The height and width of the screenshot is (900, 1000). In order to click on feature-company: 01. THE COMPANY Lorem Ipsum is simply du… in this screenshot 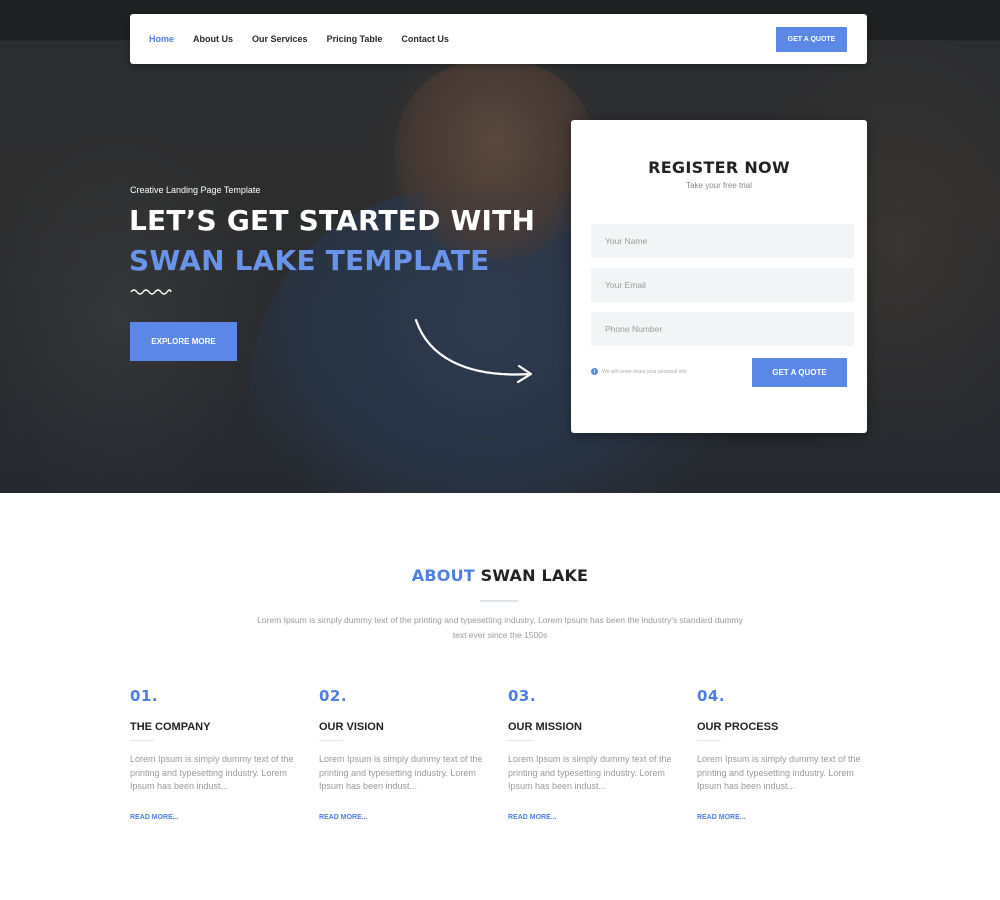, I will do `click(215, 754)`.